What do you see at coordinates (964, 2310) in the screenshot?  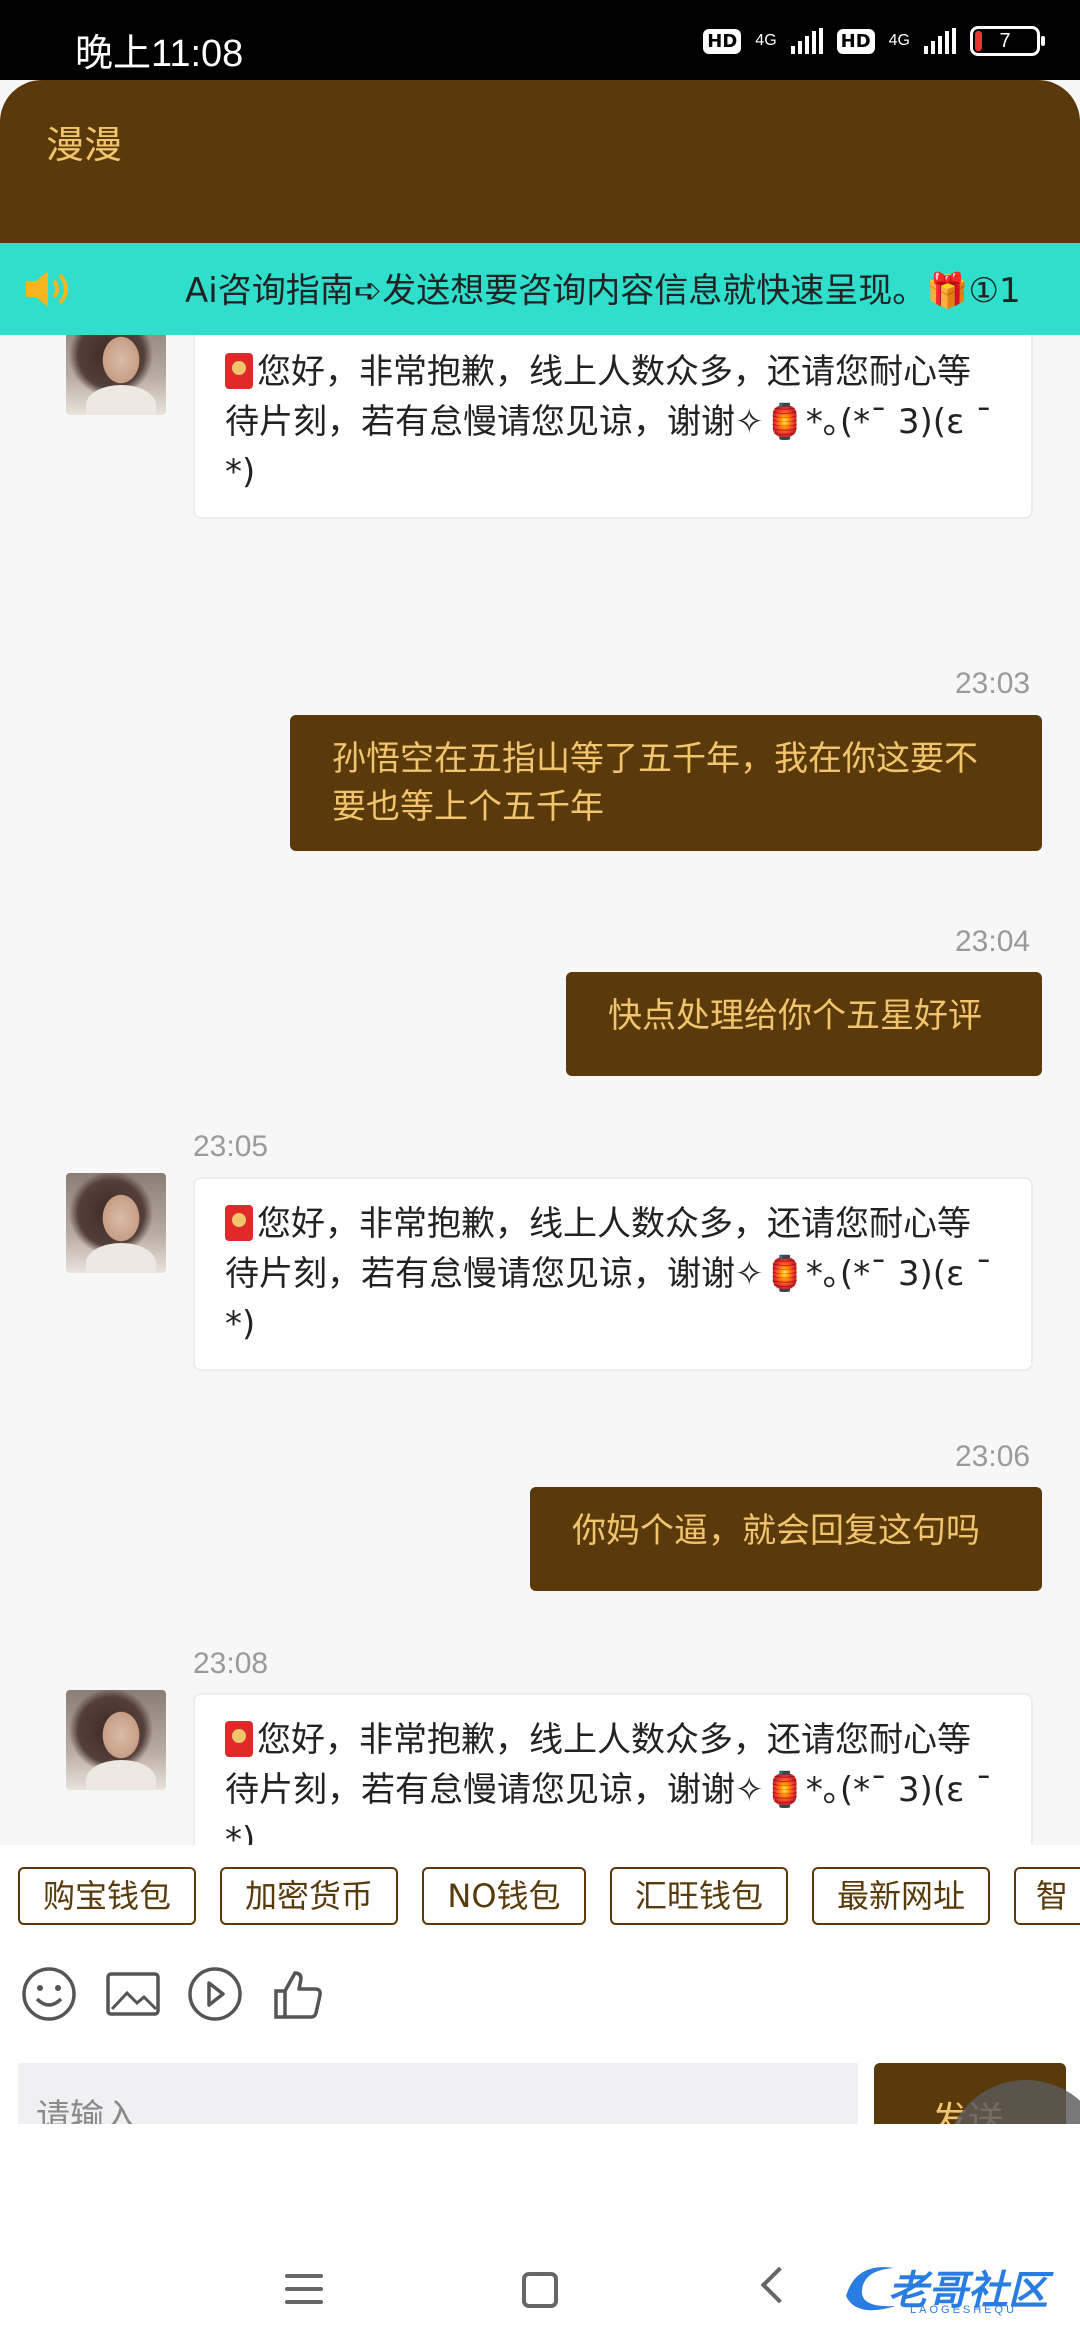 I see `watermark-subtext: LAOGESHEQU` at bounding box center [964, 2310].